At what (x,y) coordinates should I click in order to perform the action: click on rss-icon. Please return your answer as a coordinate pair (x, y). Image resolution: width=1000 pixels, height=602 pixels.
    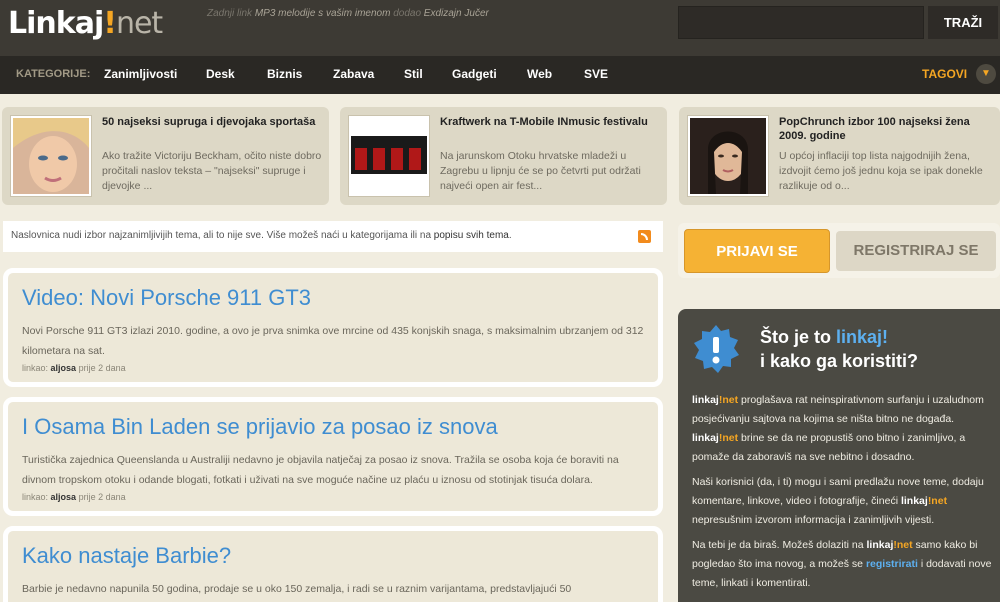
    Looking at the image, I should click on (644, 236).